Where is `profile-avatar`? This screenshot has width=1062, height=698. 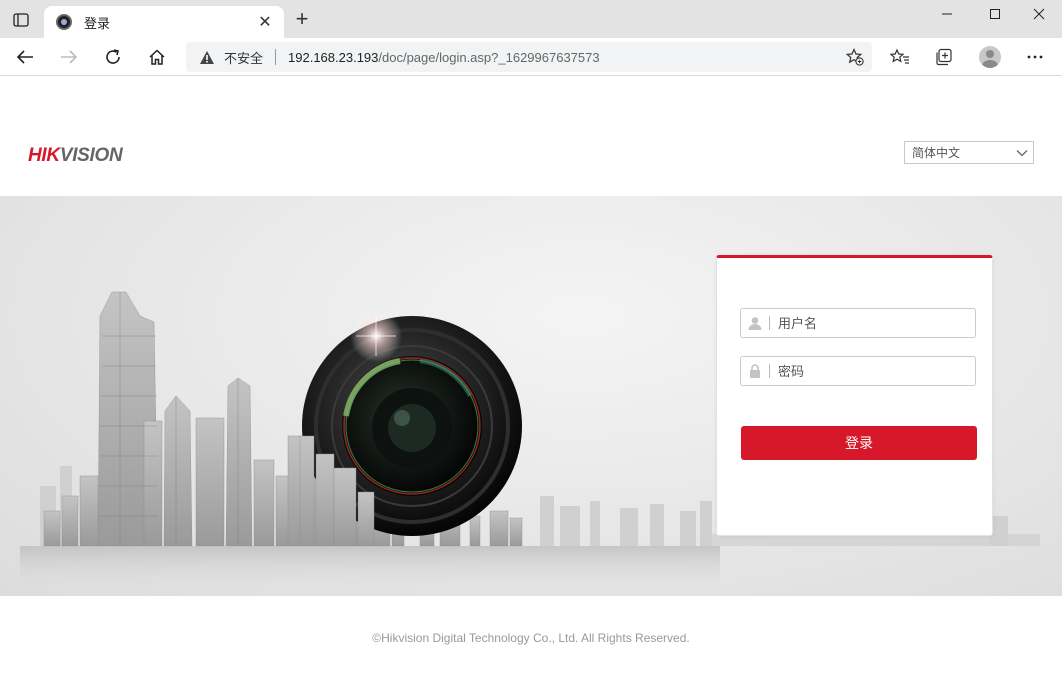
profile-avatar is located at coordinates (990, 57).